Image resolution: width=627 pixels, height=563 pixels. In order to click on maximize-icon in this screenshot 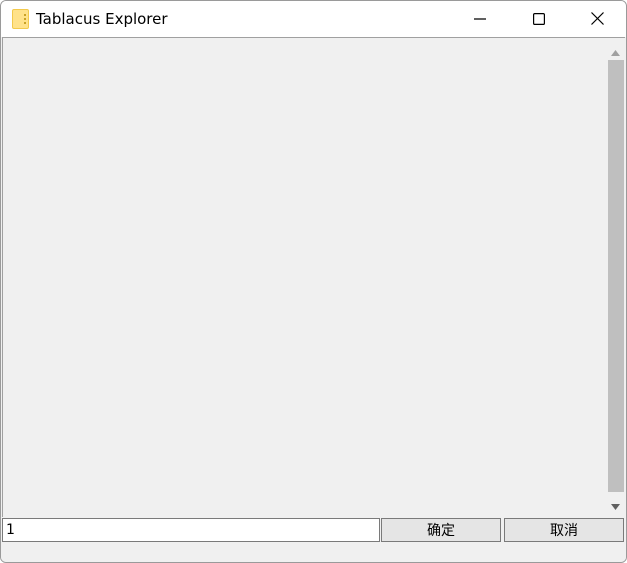, I will do `click(538, 19)`.